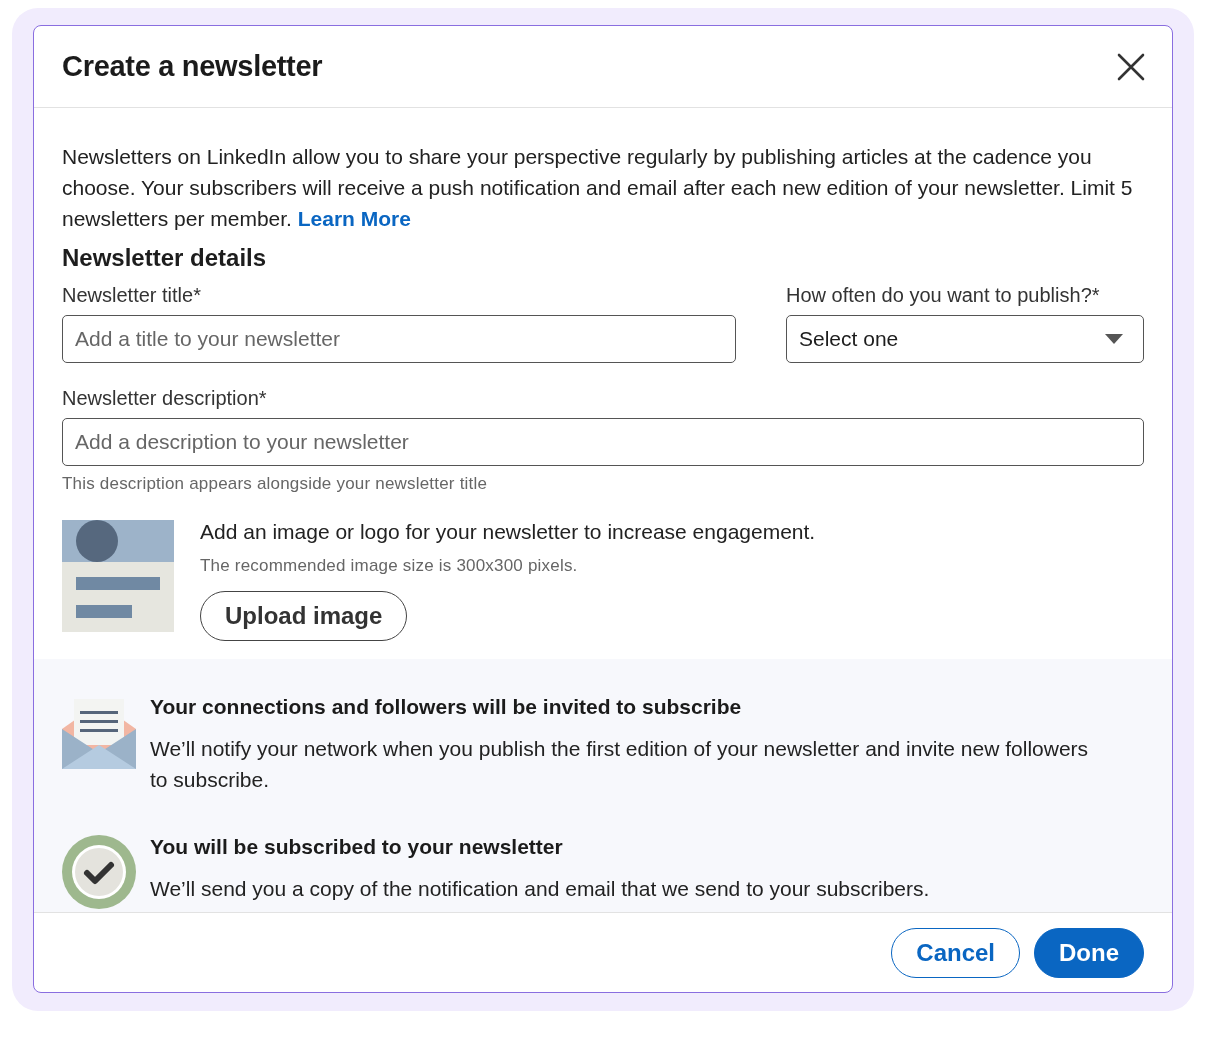  Describe the element at coordinates (399, 339) in the screenshot. I see `title-input: Add a title to your newsletter` at that location.